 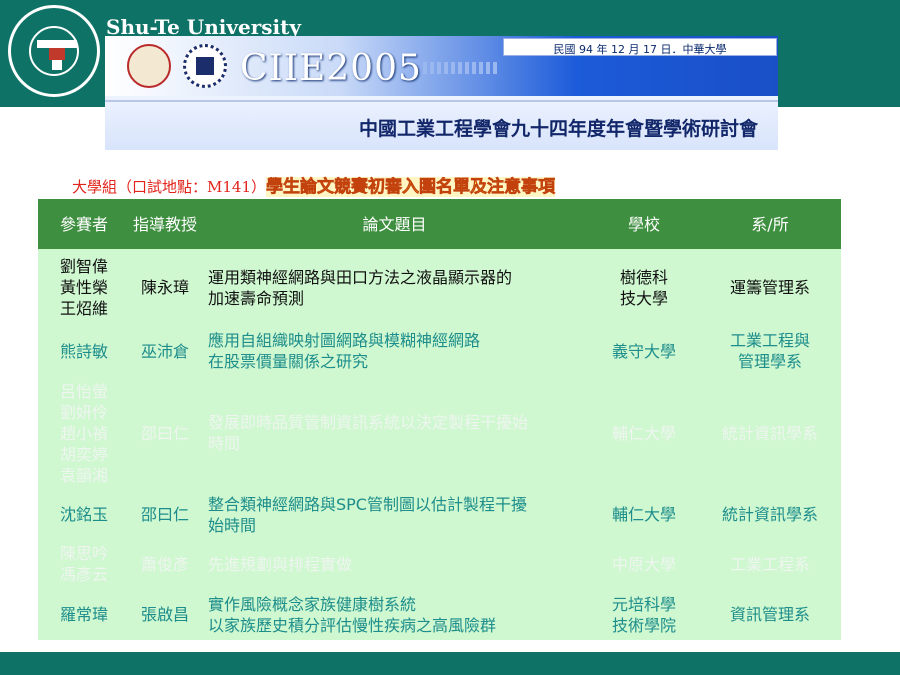 What do you see at coordinates (769, 340) in the screenshot?
I see `dept-line: 工業工程與` at bounding box center [769, 340].